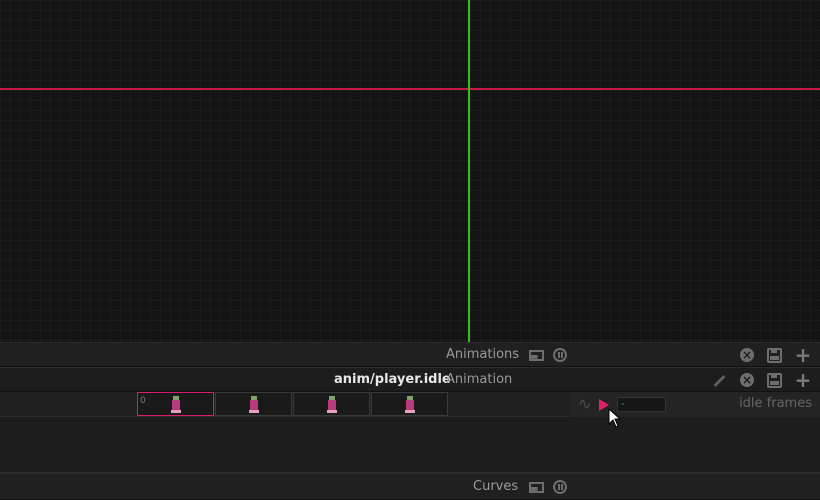  I want to click on loop-icon: ∿, so click(586, 404).